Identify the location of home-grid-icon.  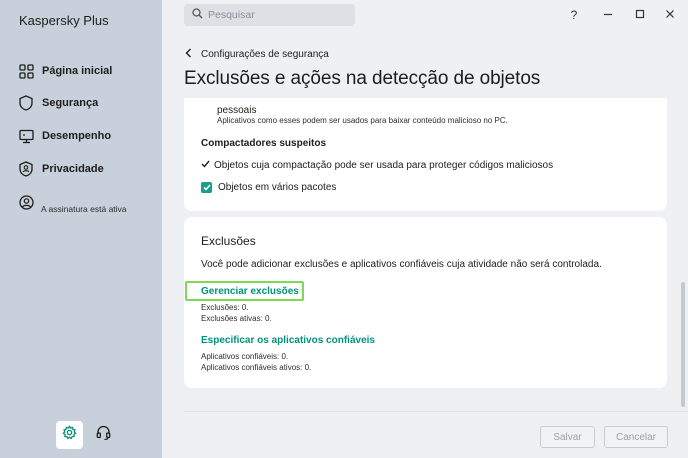
(26, 71).